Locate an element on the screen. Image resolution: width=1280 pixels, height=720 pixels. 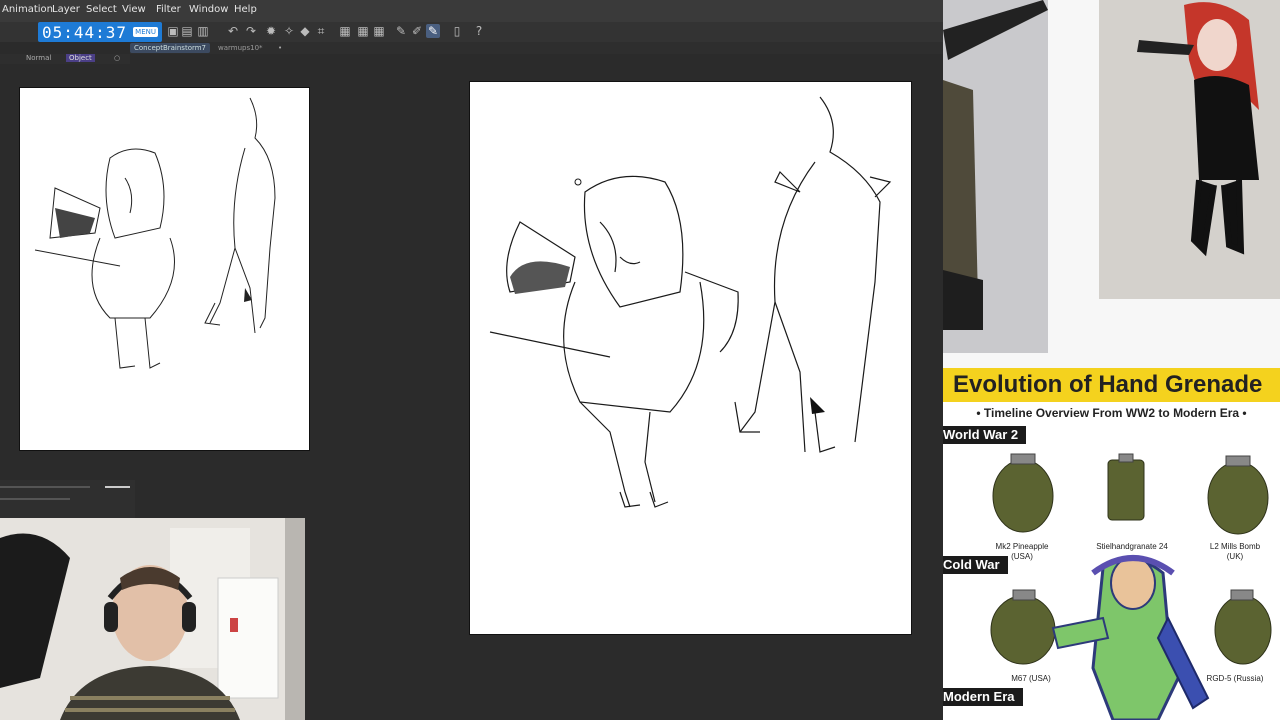
timer-menu-button: MENU is located at coordinates (145, 32).